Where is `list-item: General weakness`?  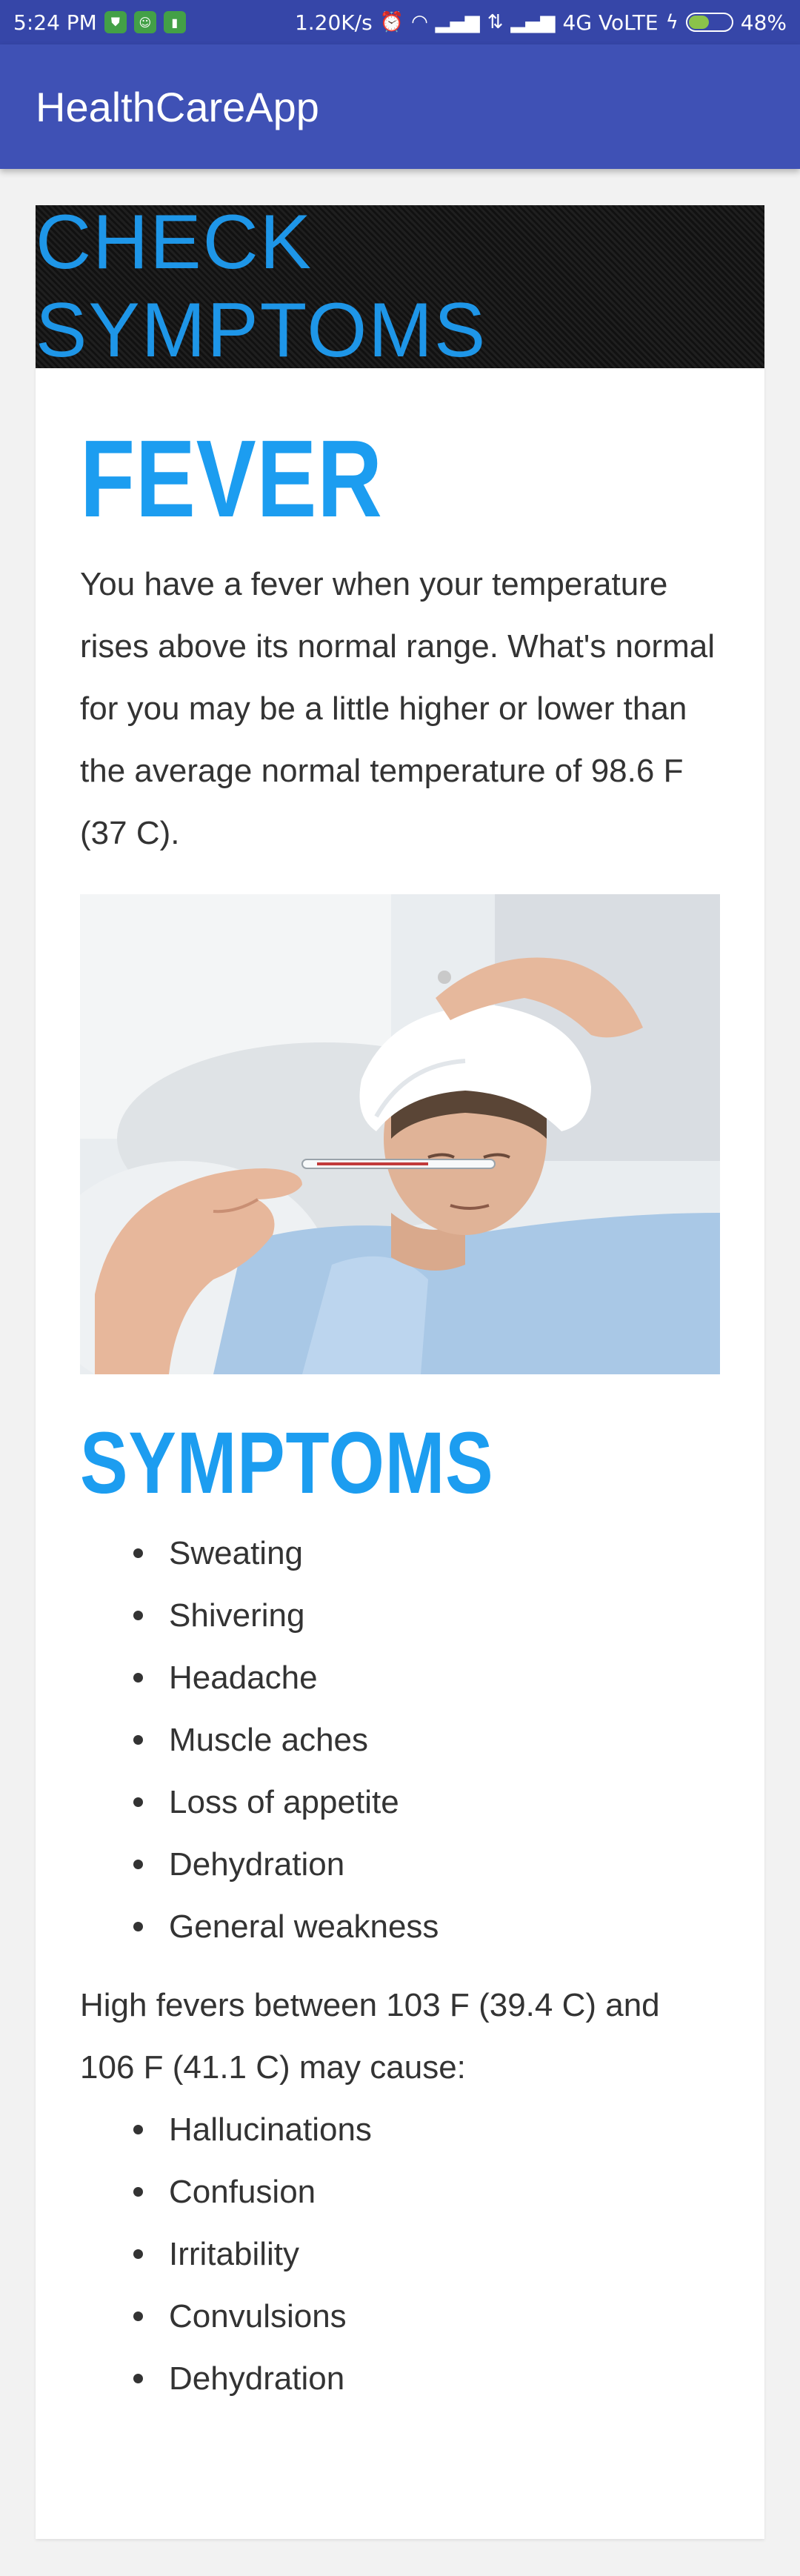 list-item: General weakness is located at coordinates (427, 1927).